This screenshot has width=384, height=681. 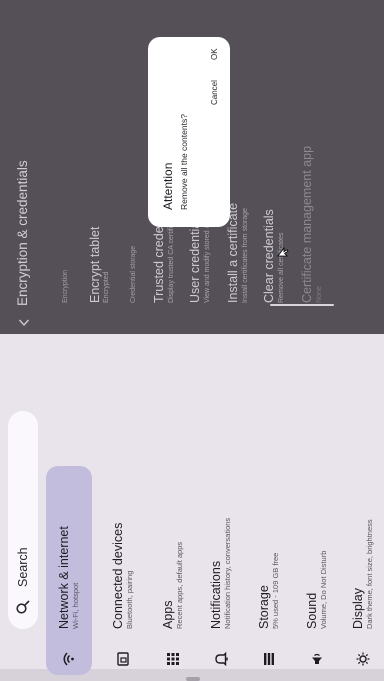 What do you see at coordinates (129, 599) in the screenshot?
I see `nav-subtitle: Bluetooth, pairing` at bounding box center [129, 599].